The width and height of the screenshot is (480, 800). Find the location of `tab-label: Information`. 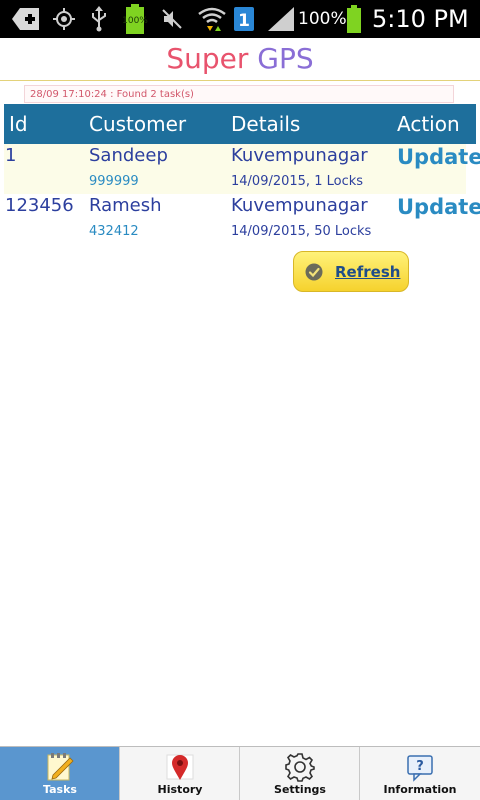

tab-label: Information is located at coordinates (420, 789).